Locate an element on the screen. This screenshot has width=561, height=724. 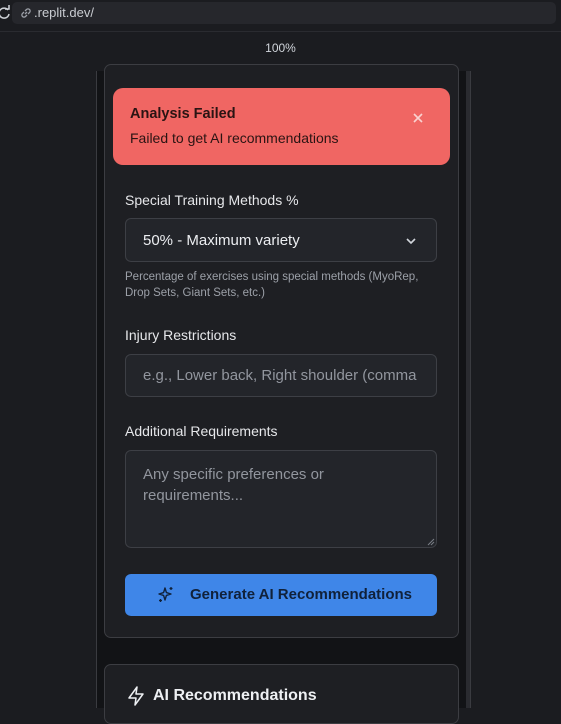
injury-restrictions-input is located at coordinates (281, 375).